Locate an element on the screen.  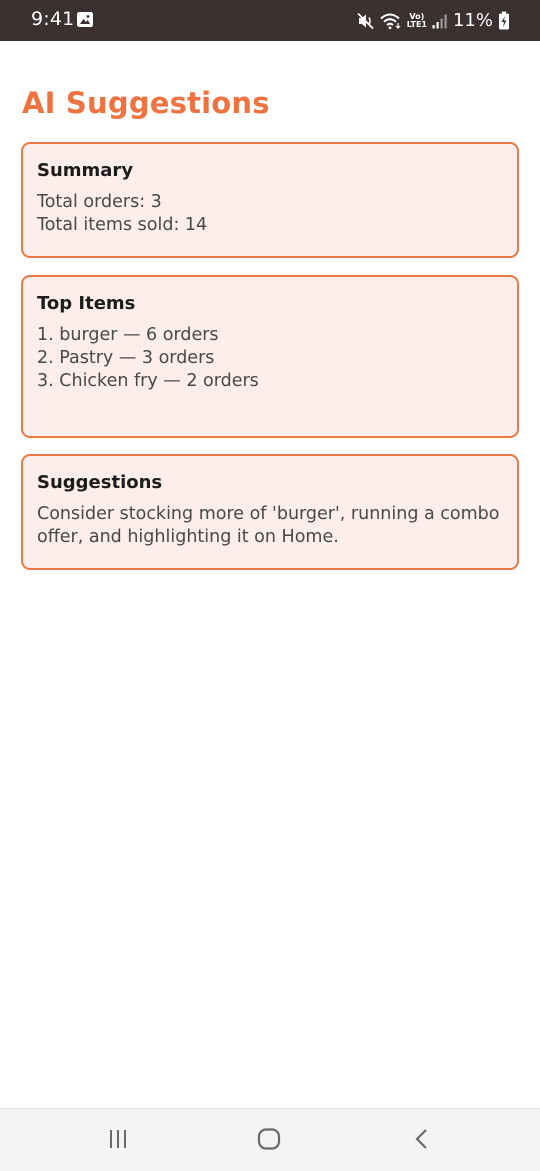
battery-percent: 11% is located at coordinates (472, 20).